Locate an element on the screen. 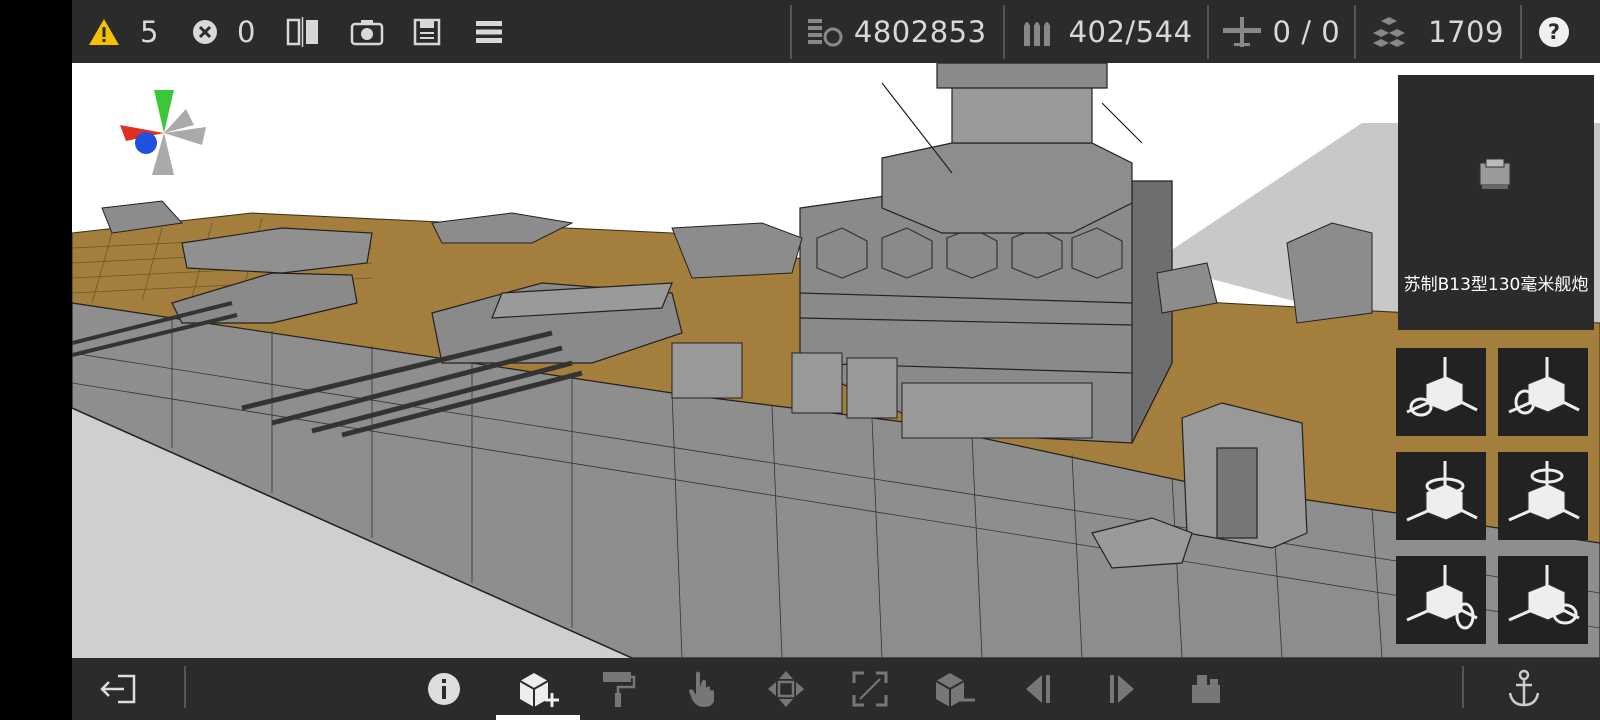  errors-counter: 0 is located at coordinates (223, 31).